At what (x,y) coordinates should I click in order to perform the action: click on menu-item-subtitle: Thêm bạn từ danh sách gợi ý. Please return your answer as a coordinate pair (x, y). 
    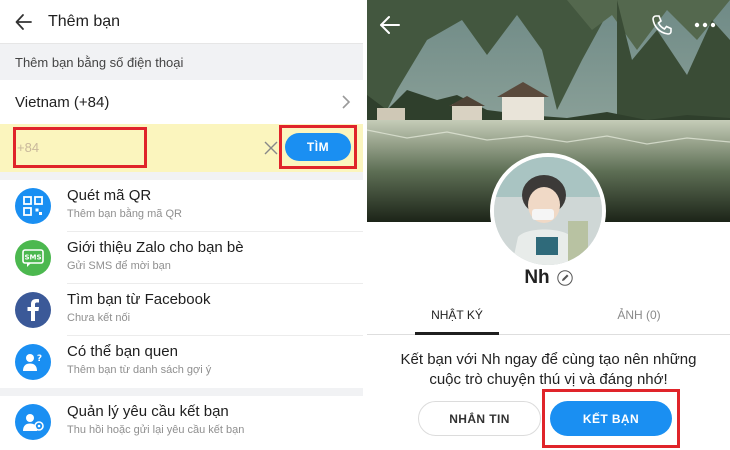
    Looking at the image, I should click on (139, 370).